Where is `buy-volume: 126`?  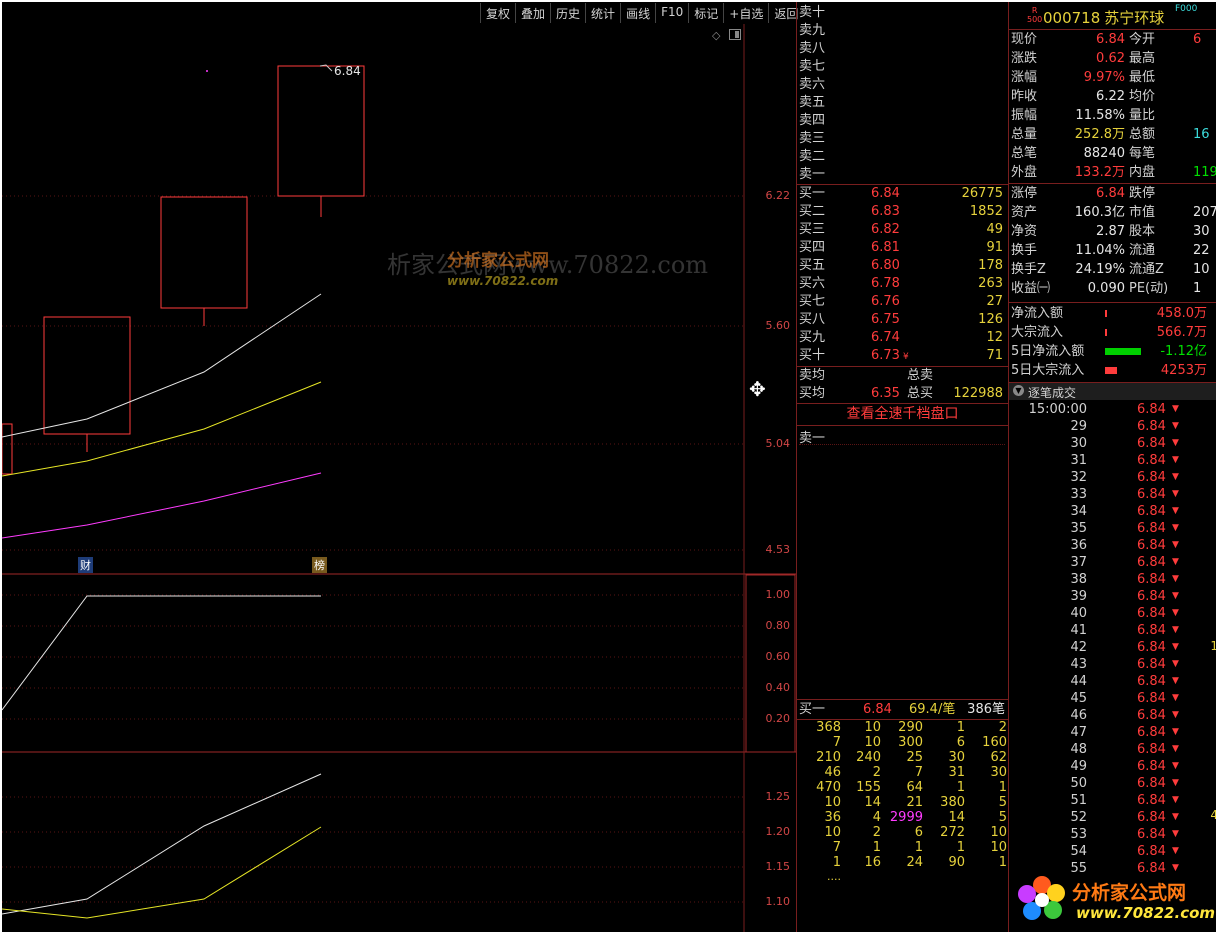
buy-volume: 126 is located at coordinates (990, 319).